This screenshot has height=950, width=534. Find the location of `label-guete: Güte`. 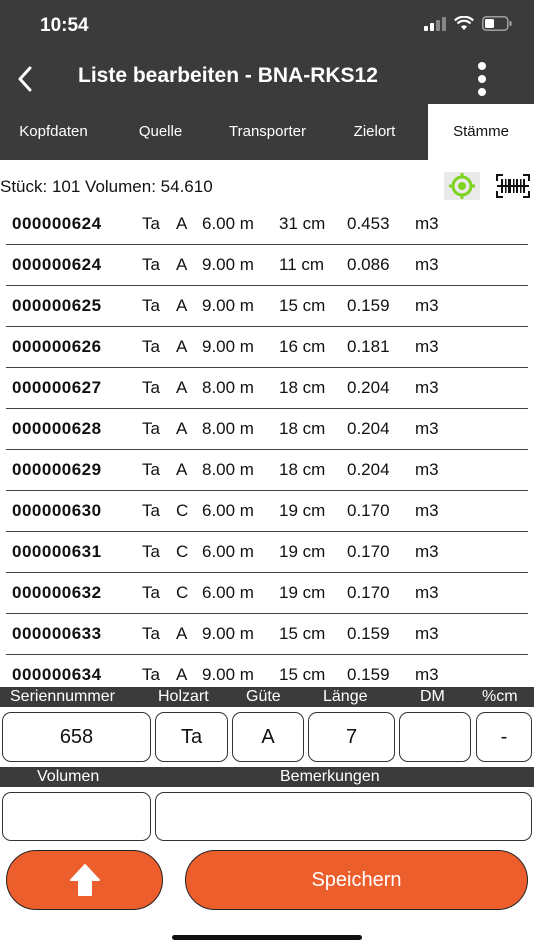

label-guete: Güte is located at coordinates (263, 696).